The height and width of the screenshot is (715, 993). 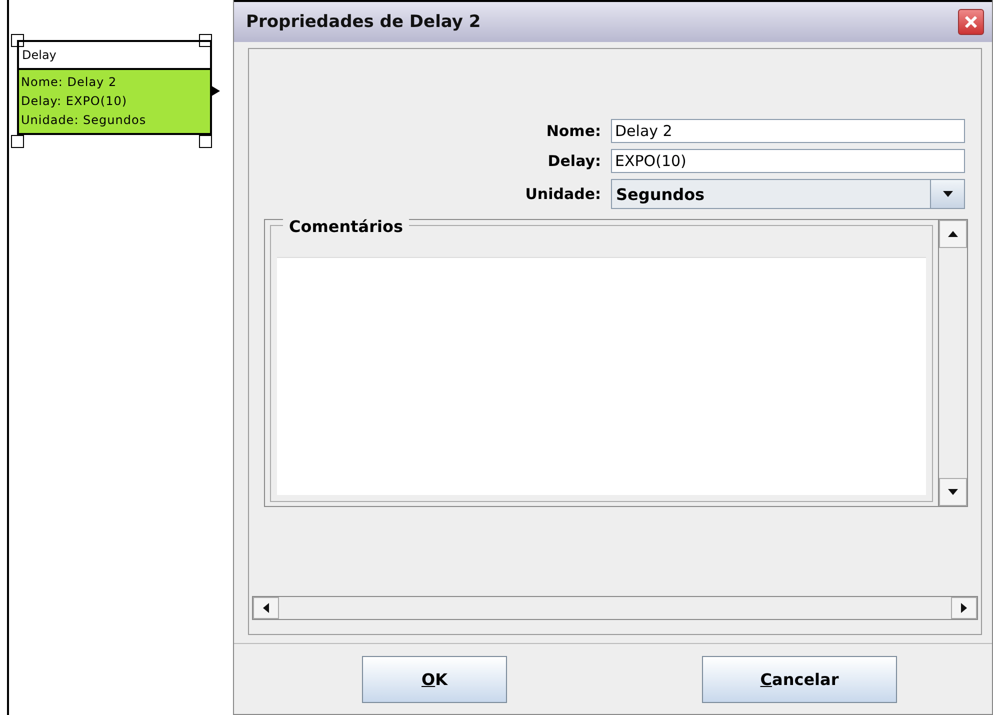 What do you see at coordinates (573, 131) in the screenshot?
I see `field-label: Nome:` at bounding box center [573, 131].